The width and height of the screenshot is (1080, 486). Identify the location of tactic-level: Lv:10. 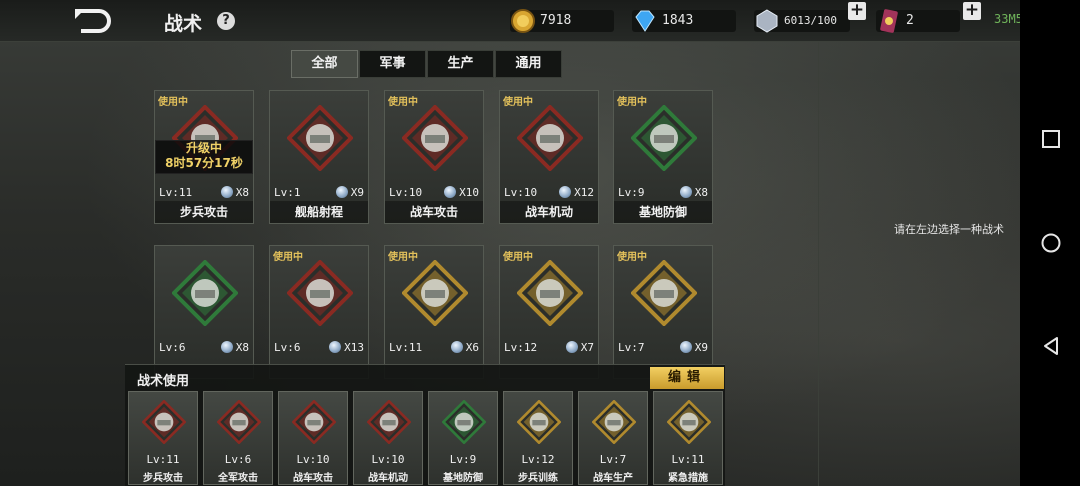
(406, 192).